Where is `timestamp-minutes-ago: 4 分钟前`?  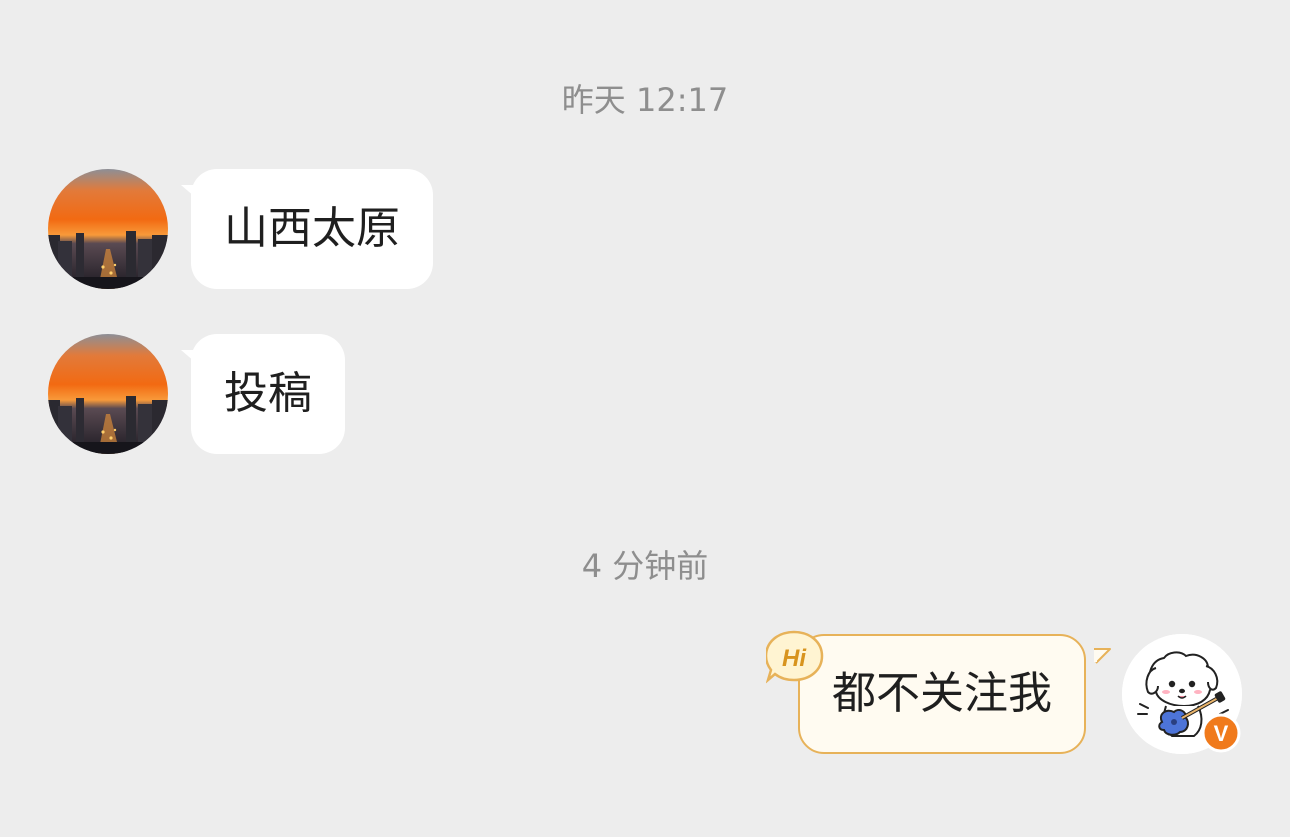
timestamp-minutes-ago: 4 分钟前 is located at coordinates (645, 566).